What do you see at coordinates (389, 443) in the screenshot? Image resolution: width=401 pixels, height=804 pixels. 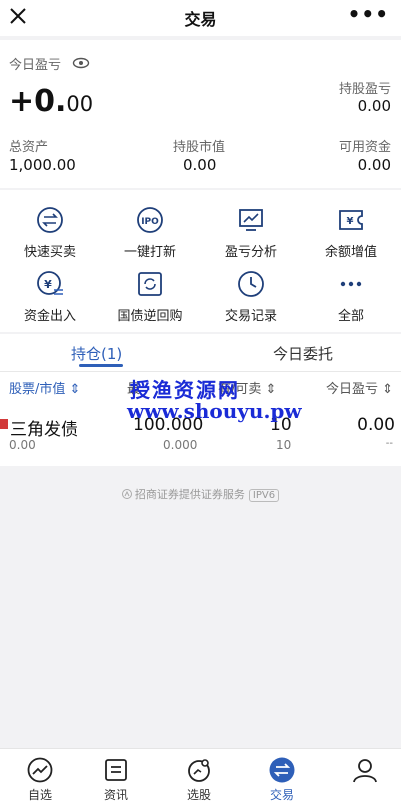 I see `stock-today-pnl-sub: --` at bounding box center [389, 443].